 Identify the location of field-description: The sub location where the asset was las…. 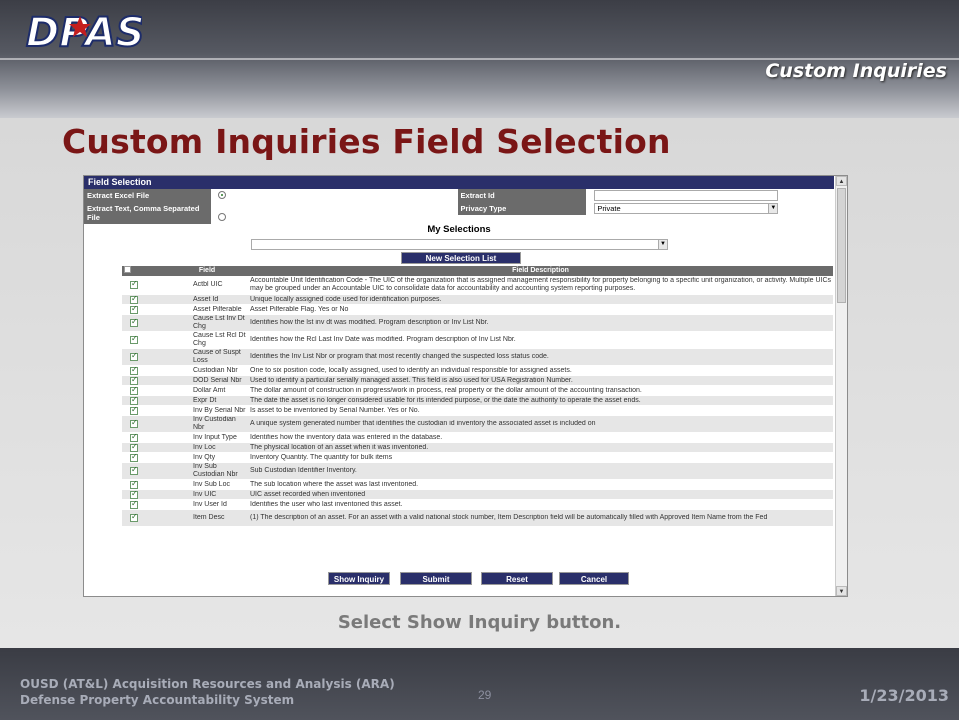
(334, 484).